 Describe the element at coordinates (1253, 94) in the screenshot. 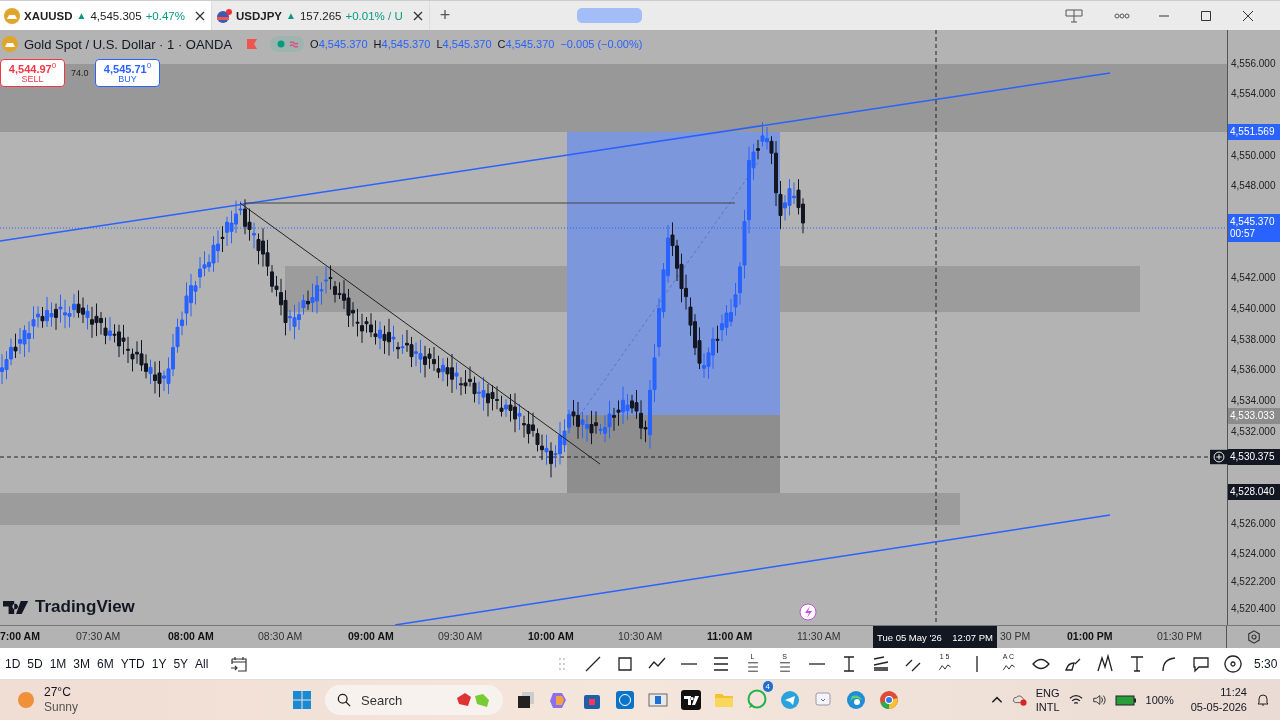

I see `price-label: 4,554.000` at that location.